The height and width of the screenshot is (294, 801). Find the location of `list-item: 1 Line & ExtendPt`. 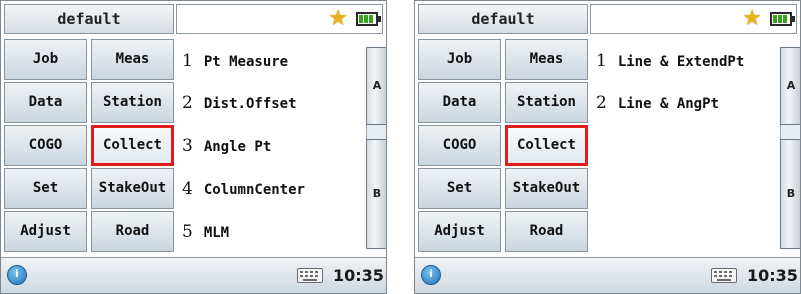

list-item: 1 Line & ExtendPt is located at coordinates (670, 61).